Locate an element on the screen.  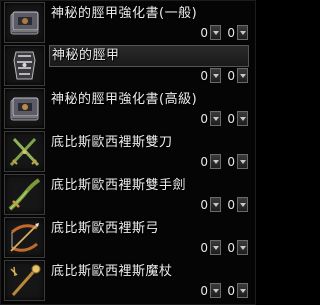
list-item: 底比斯歐西裡斯弓 0 0 is located at coordinates (129, 237).